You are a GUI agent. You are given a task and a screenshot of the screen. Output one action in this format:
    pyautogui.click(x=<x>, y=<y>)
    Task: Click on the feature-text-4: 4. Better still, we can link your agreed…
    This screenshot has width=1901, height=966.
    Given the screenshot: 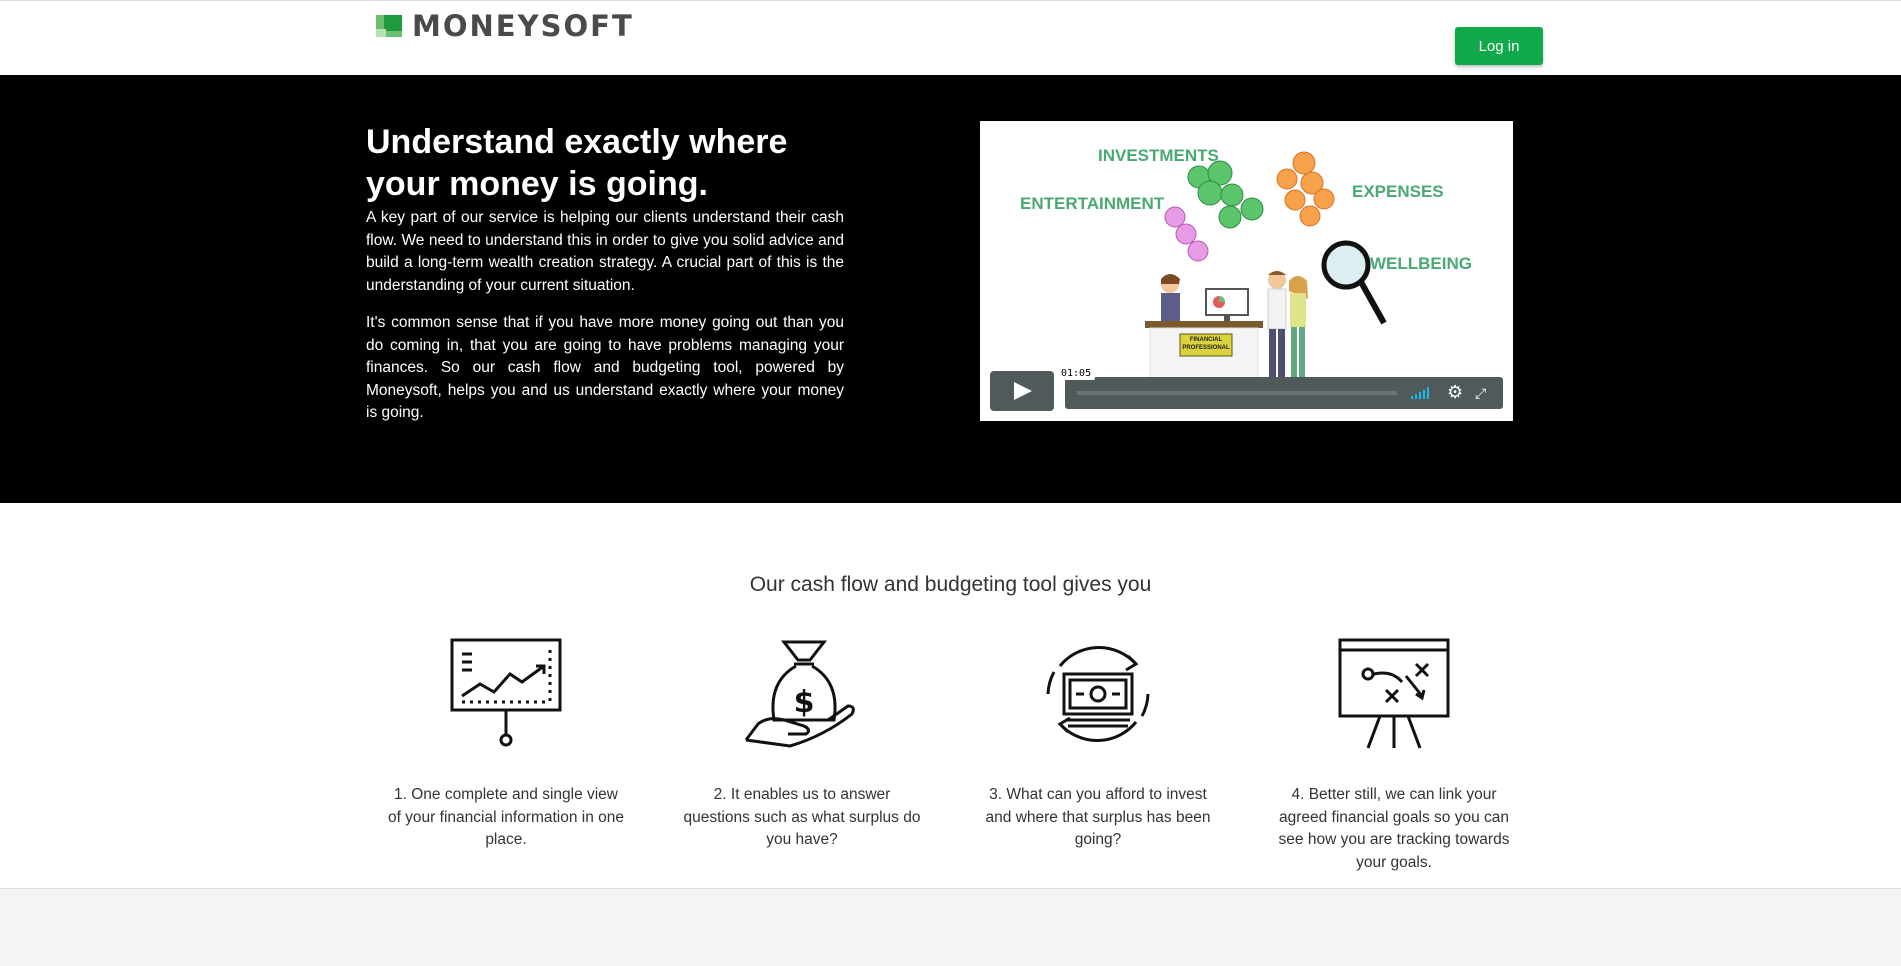 What is the action you would take?
    pyautogui.click(x=1394, y=828)
    